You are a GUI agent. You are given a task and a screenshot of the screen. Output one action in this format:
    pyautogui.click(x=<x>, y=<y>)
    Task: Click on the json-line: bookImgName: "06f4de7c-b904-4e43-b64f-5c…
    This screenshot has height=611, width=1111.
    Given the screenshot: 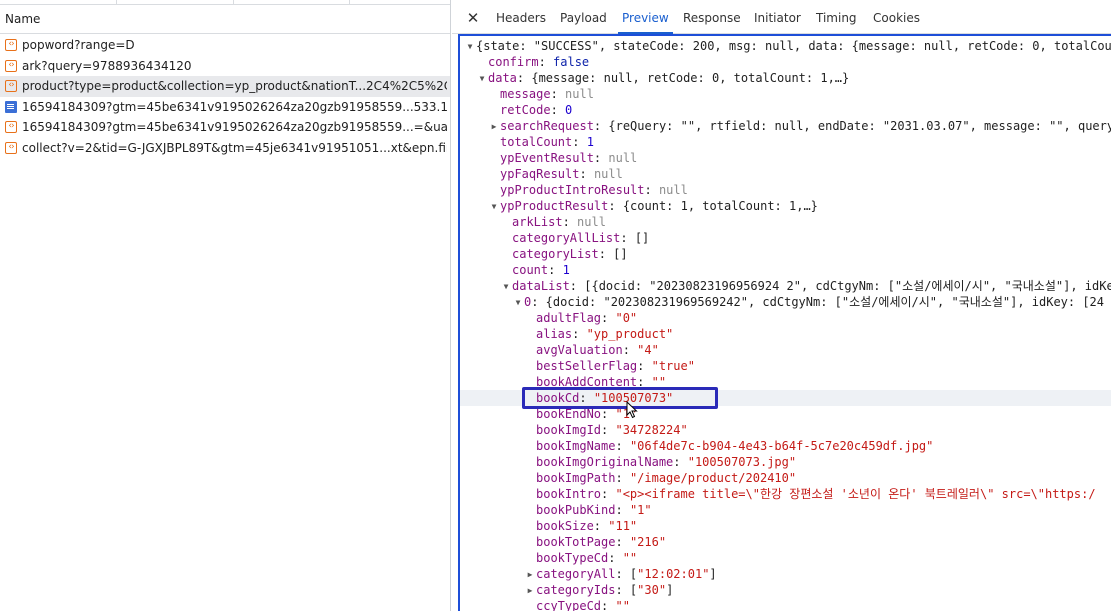 What is the action you would take?
    pyautogui.click(x=785, y=446)
    